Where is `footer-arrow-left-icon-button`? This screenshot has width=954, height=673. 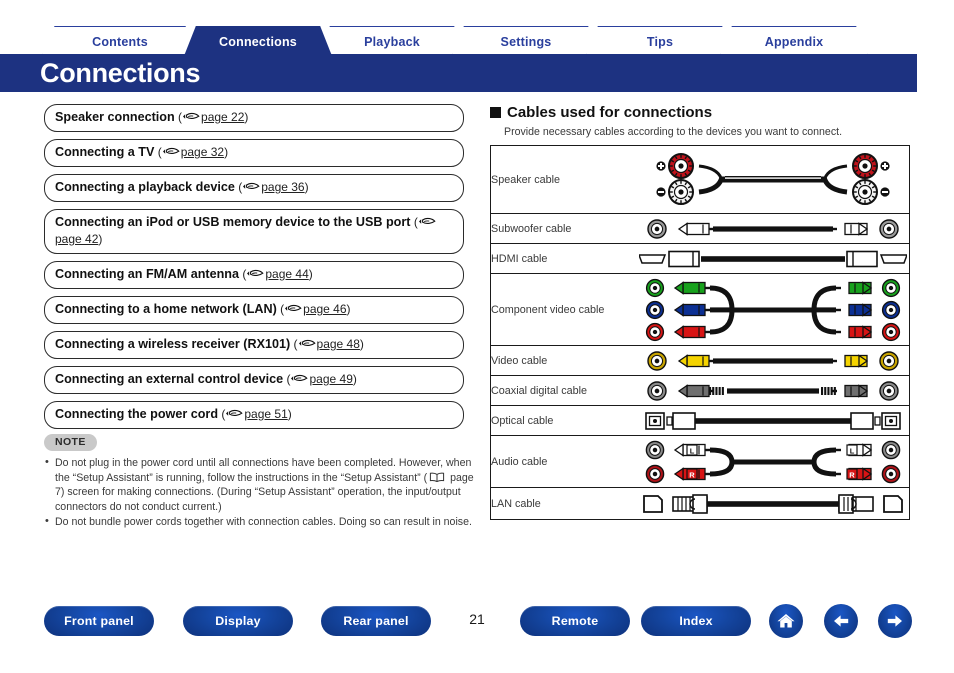 footer-arrow-left-icon-button is located at coordinates (841, 621).